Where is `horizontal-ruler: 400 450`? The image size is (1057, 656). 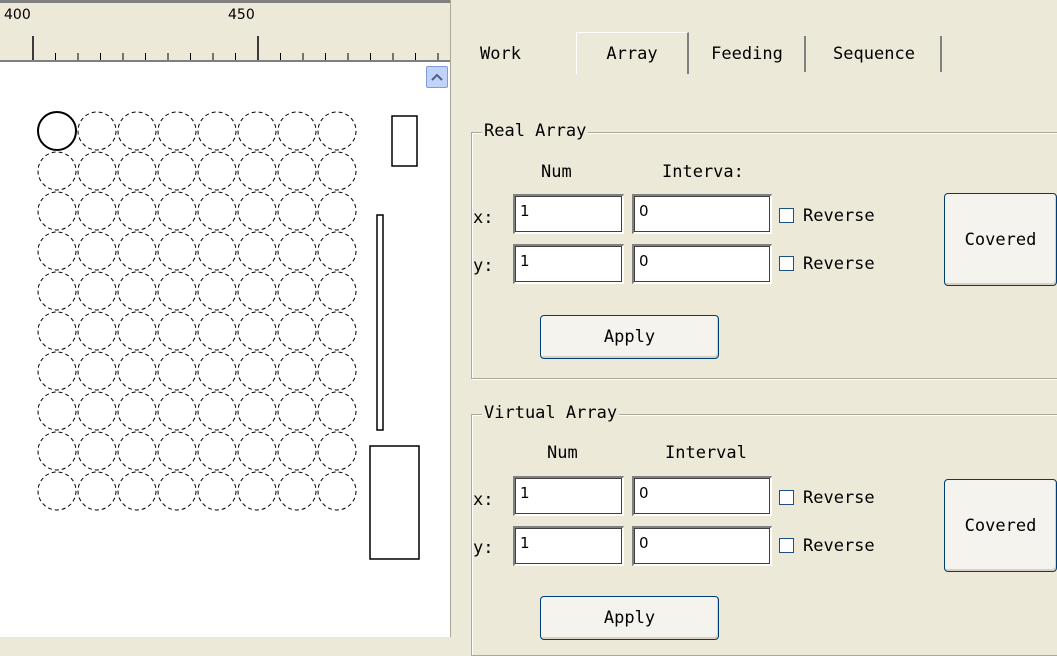 horizontal-ruler: 400 450 is located at coordinates (225, 31).